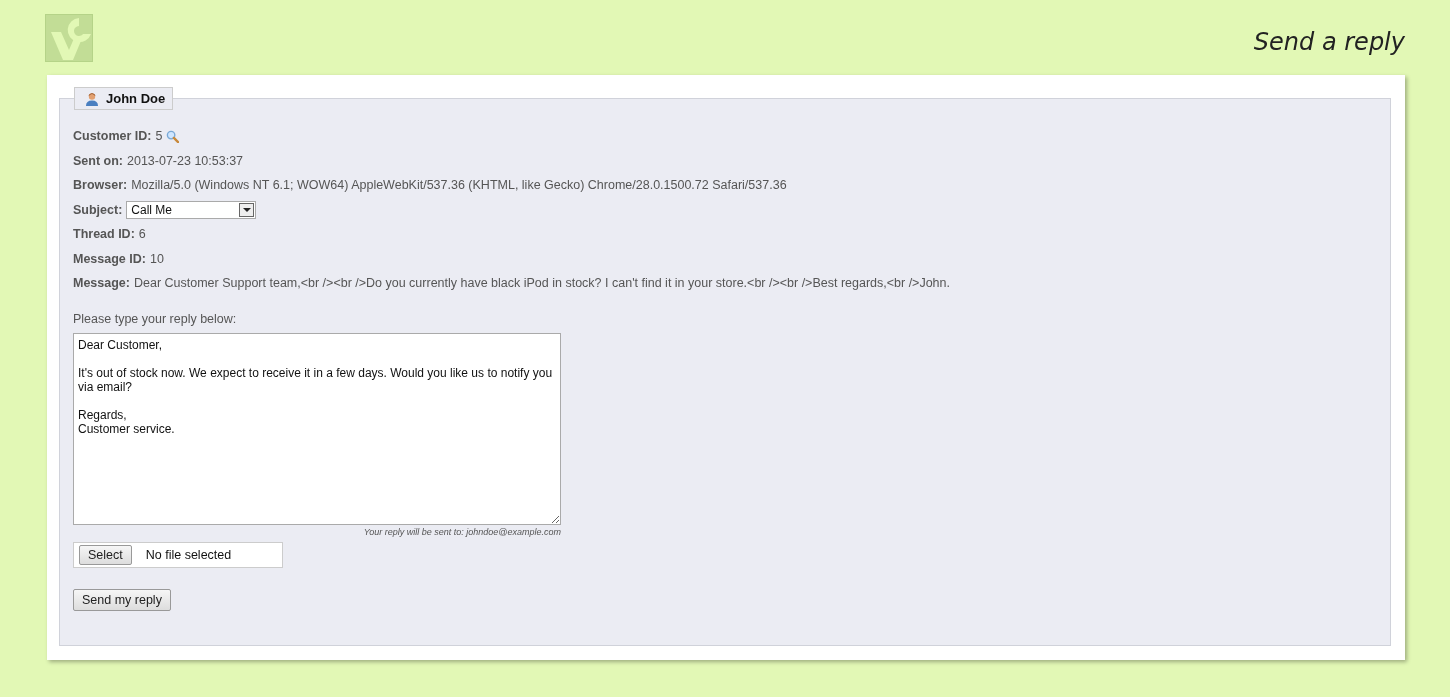  I want to click on caret-icon, so click(246, 209).